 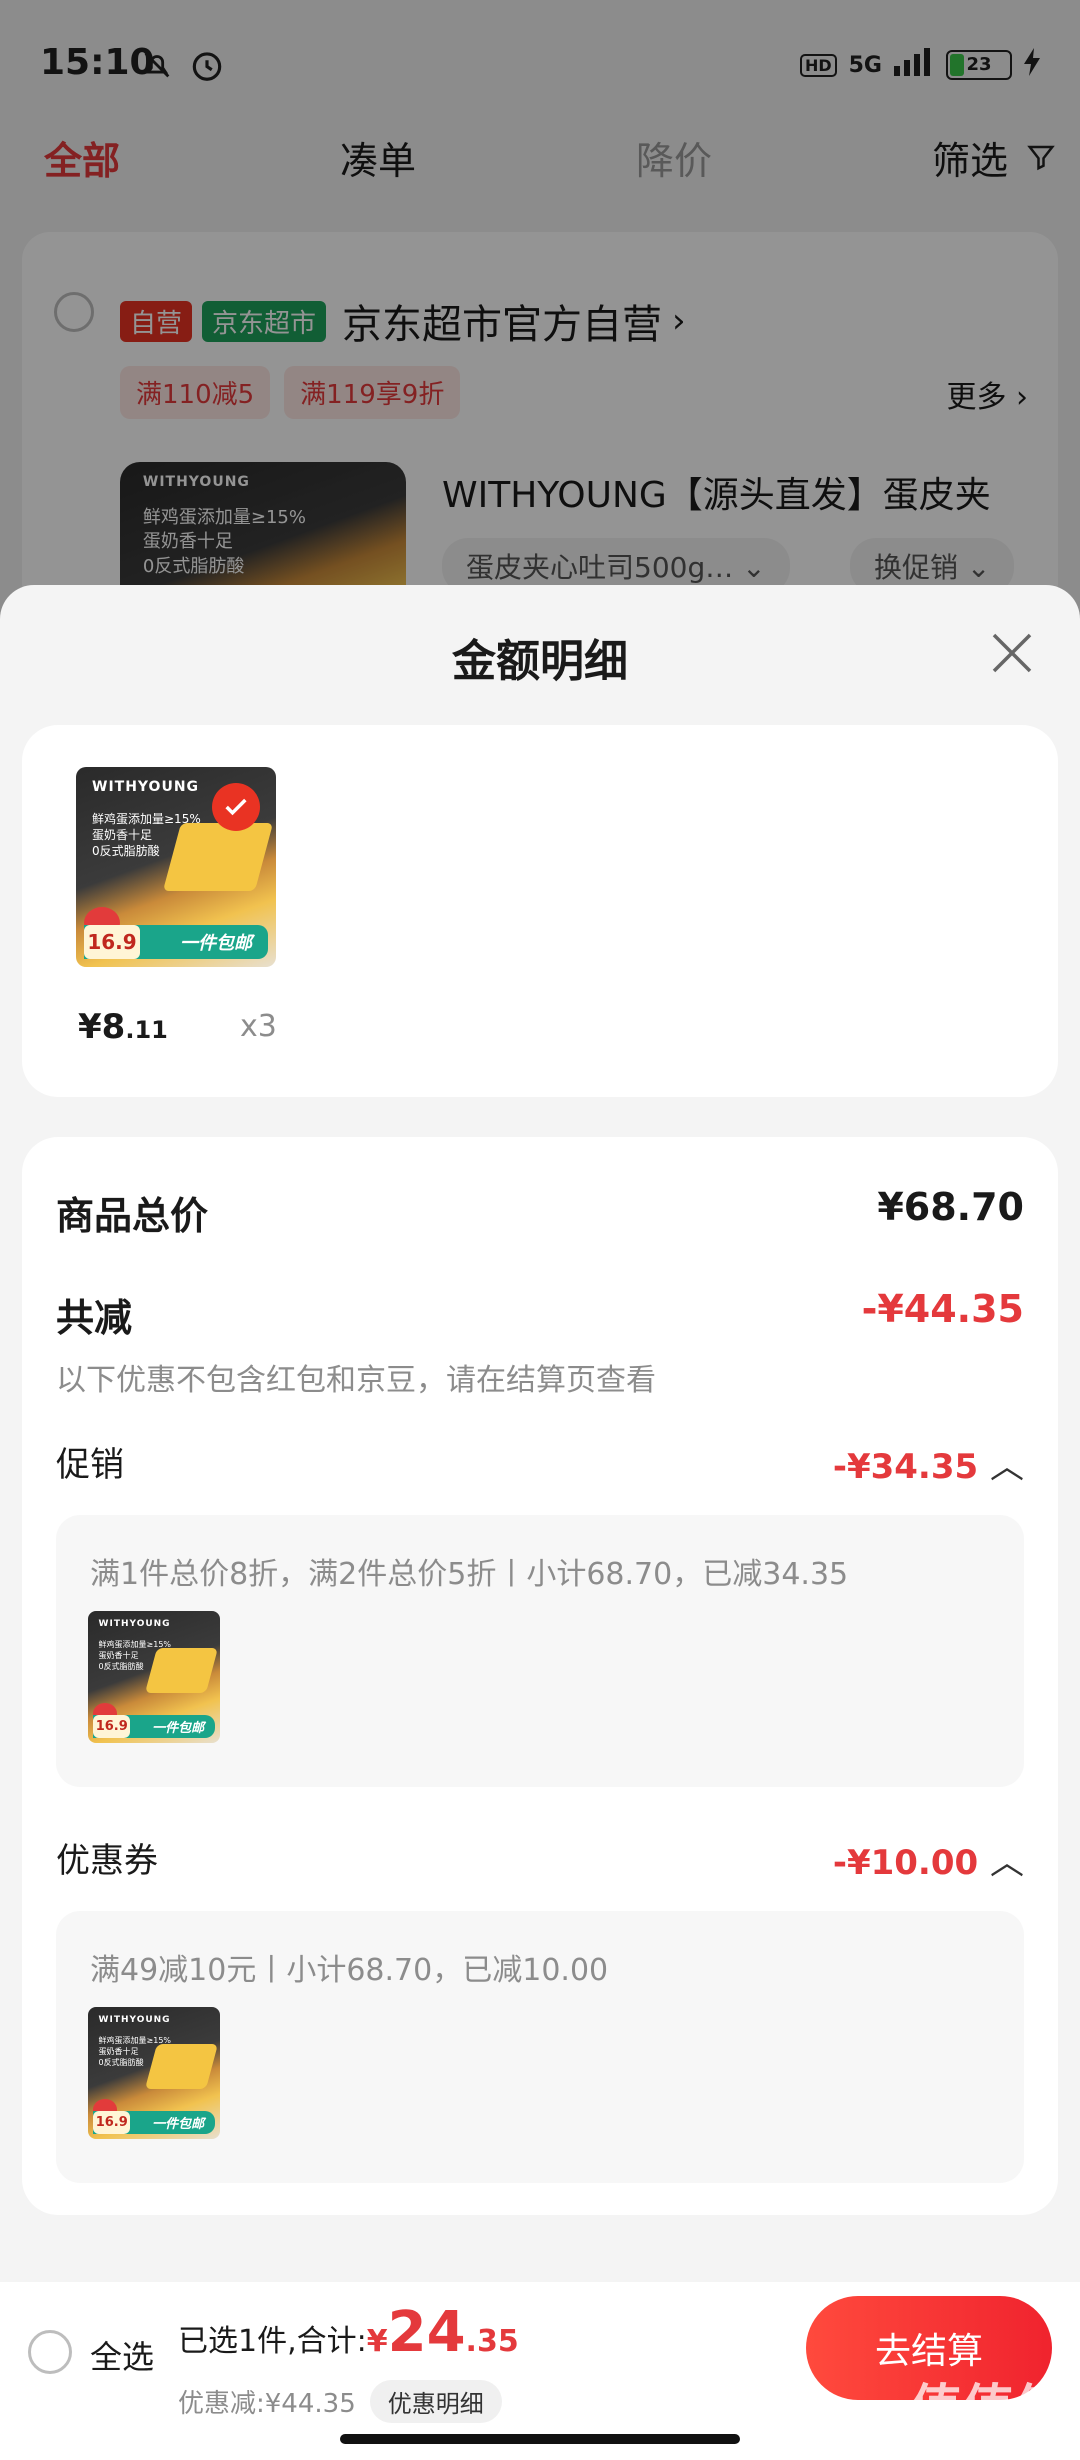 What do you see at coordinates (258, 1026) in the screenshot?
I see `item-quantity: x3` at bounding box center [258, 1026].